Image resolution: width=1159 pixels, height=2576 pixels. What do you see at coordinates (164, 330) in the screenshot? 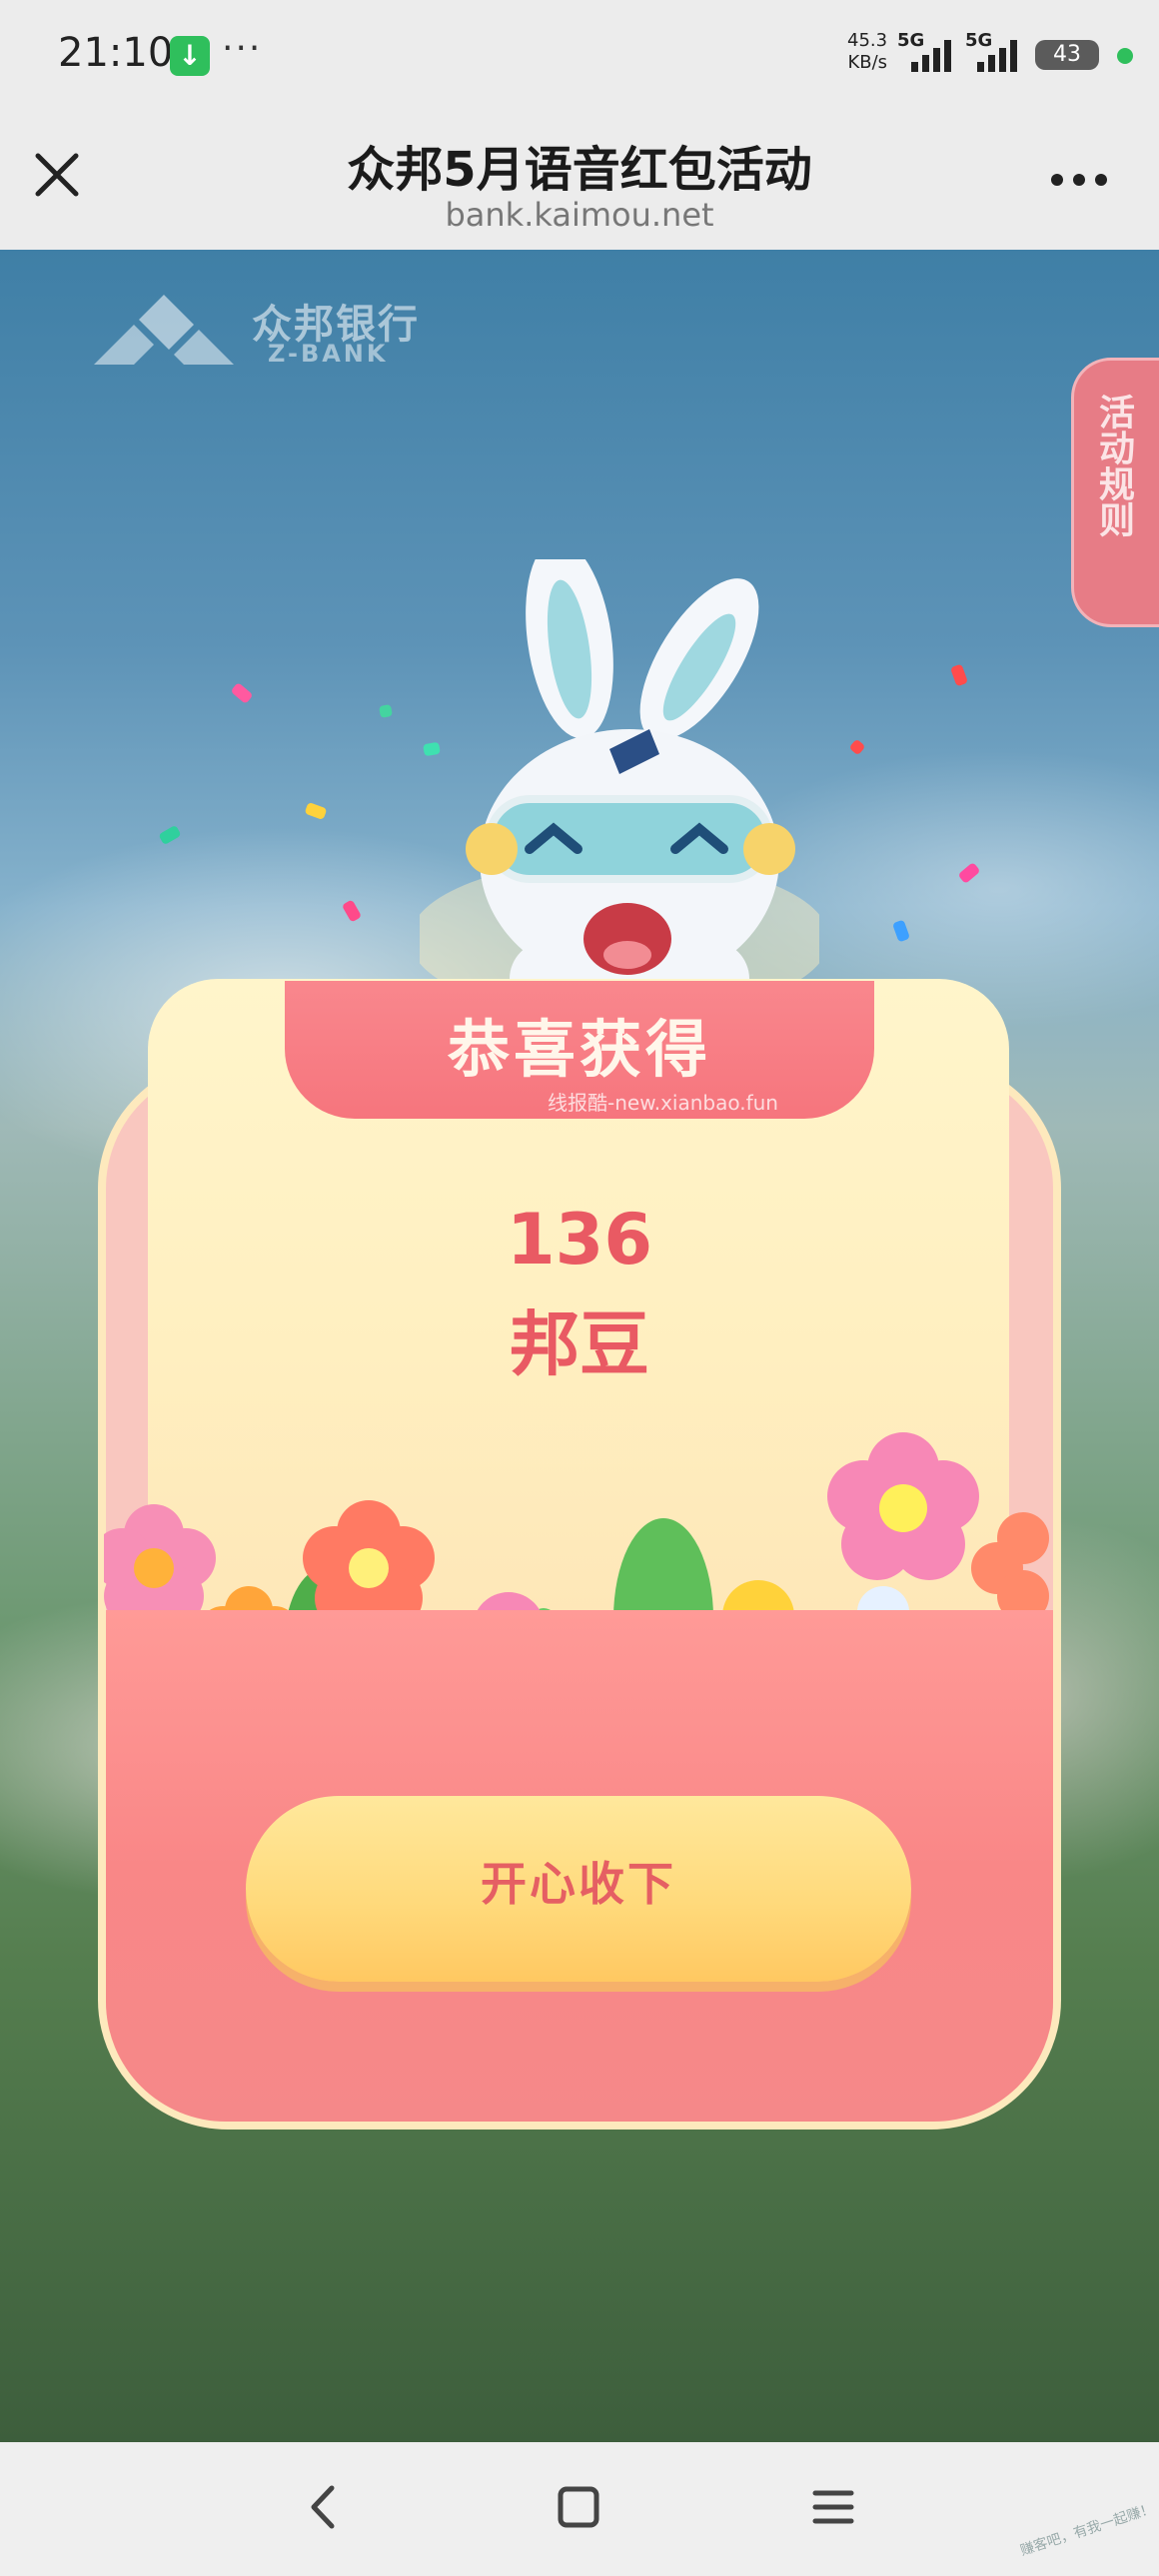
I see `zbank-logo-icon` at bounding box center [164, 330].